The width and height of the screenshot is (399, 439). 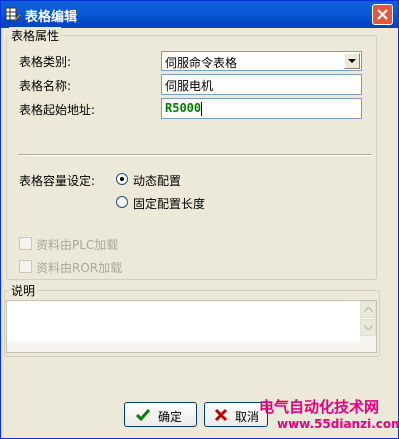 I want to click on properties-group-label: 表格属性, so click(x=35, y=35).